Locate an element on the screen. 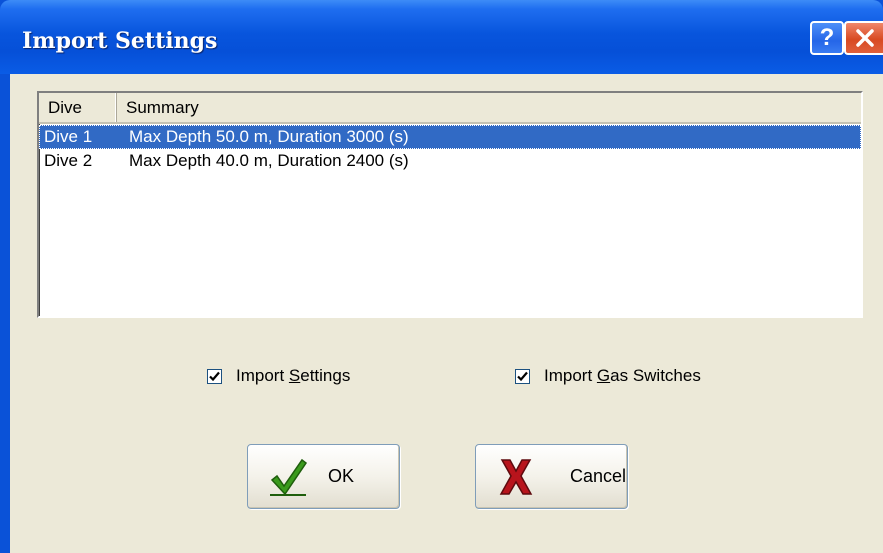 This screenshot has height=553, width=883. list-header: Dive Summary is located at coordinates (450, 108).